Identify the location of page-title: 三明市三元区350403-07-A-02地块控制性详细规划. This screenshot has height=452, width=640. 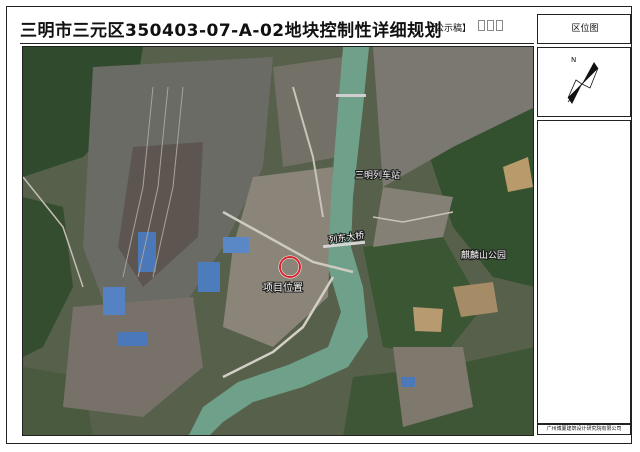
(231, 31).